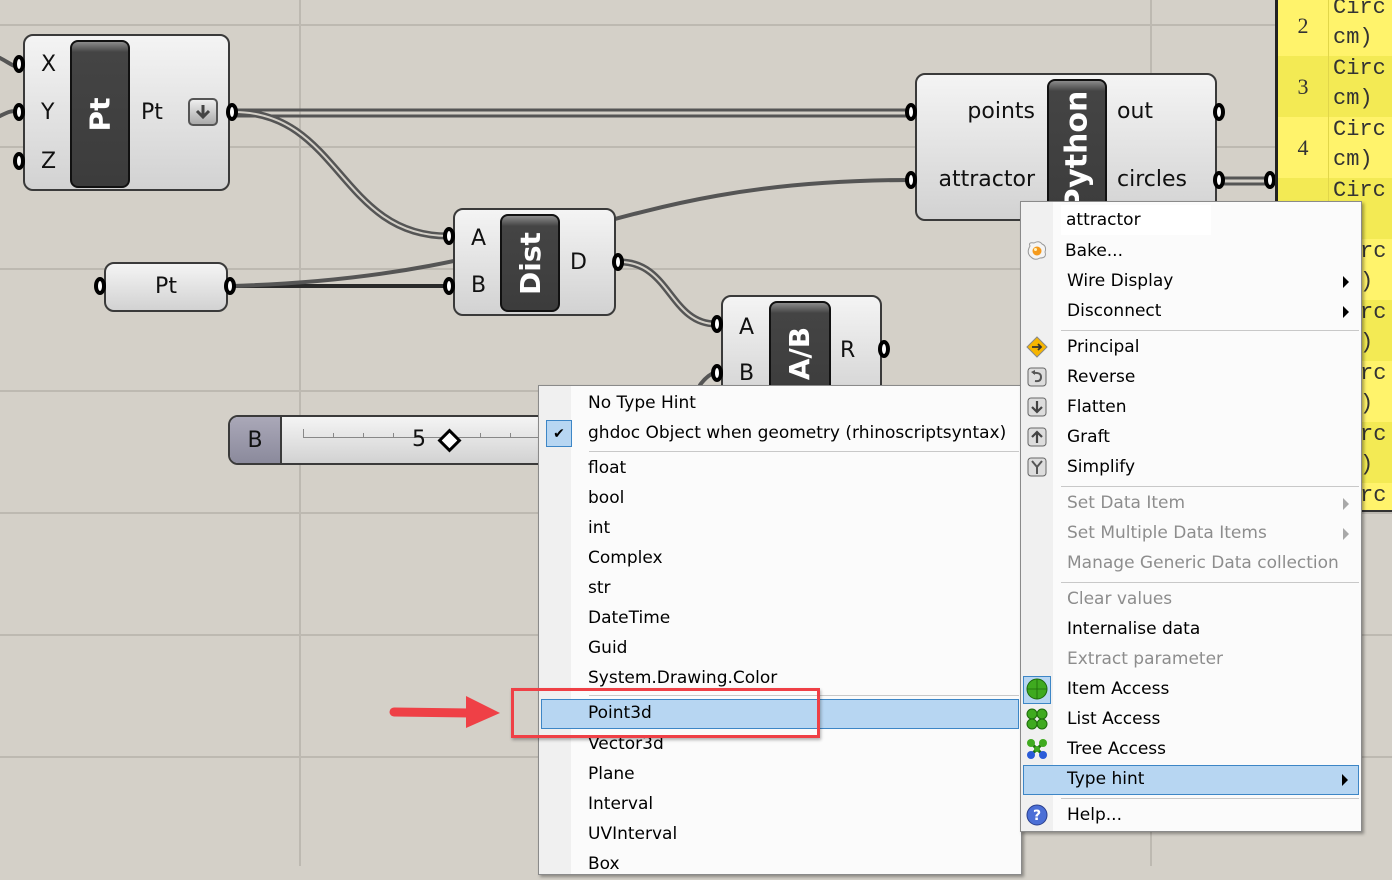 Image resolution: width=1392 pixels, height=880 pixels. What do you see at coordinates (232, 112) in the screenshot?
I see `output-port-pt` at bounding box center [232, 112].